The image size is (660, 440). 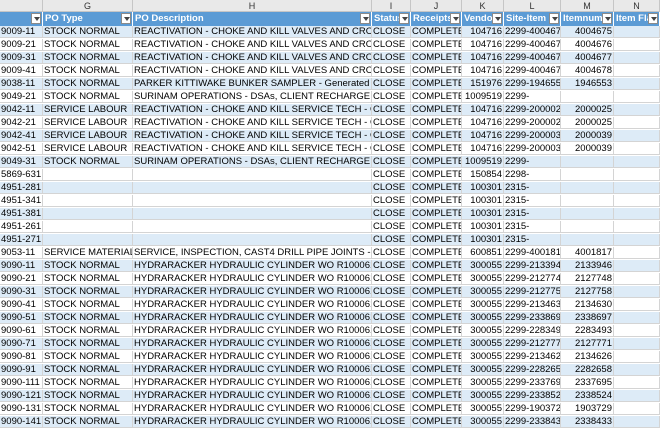 I want to click on cell-po-line: 9009-31, so click(x=21, y=58).